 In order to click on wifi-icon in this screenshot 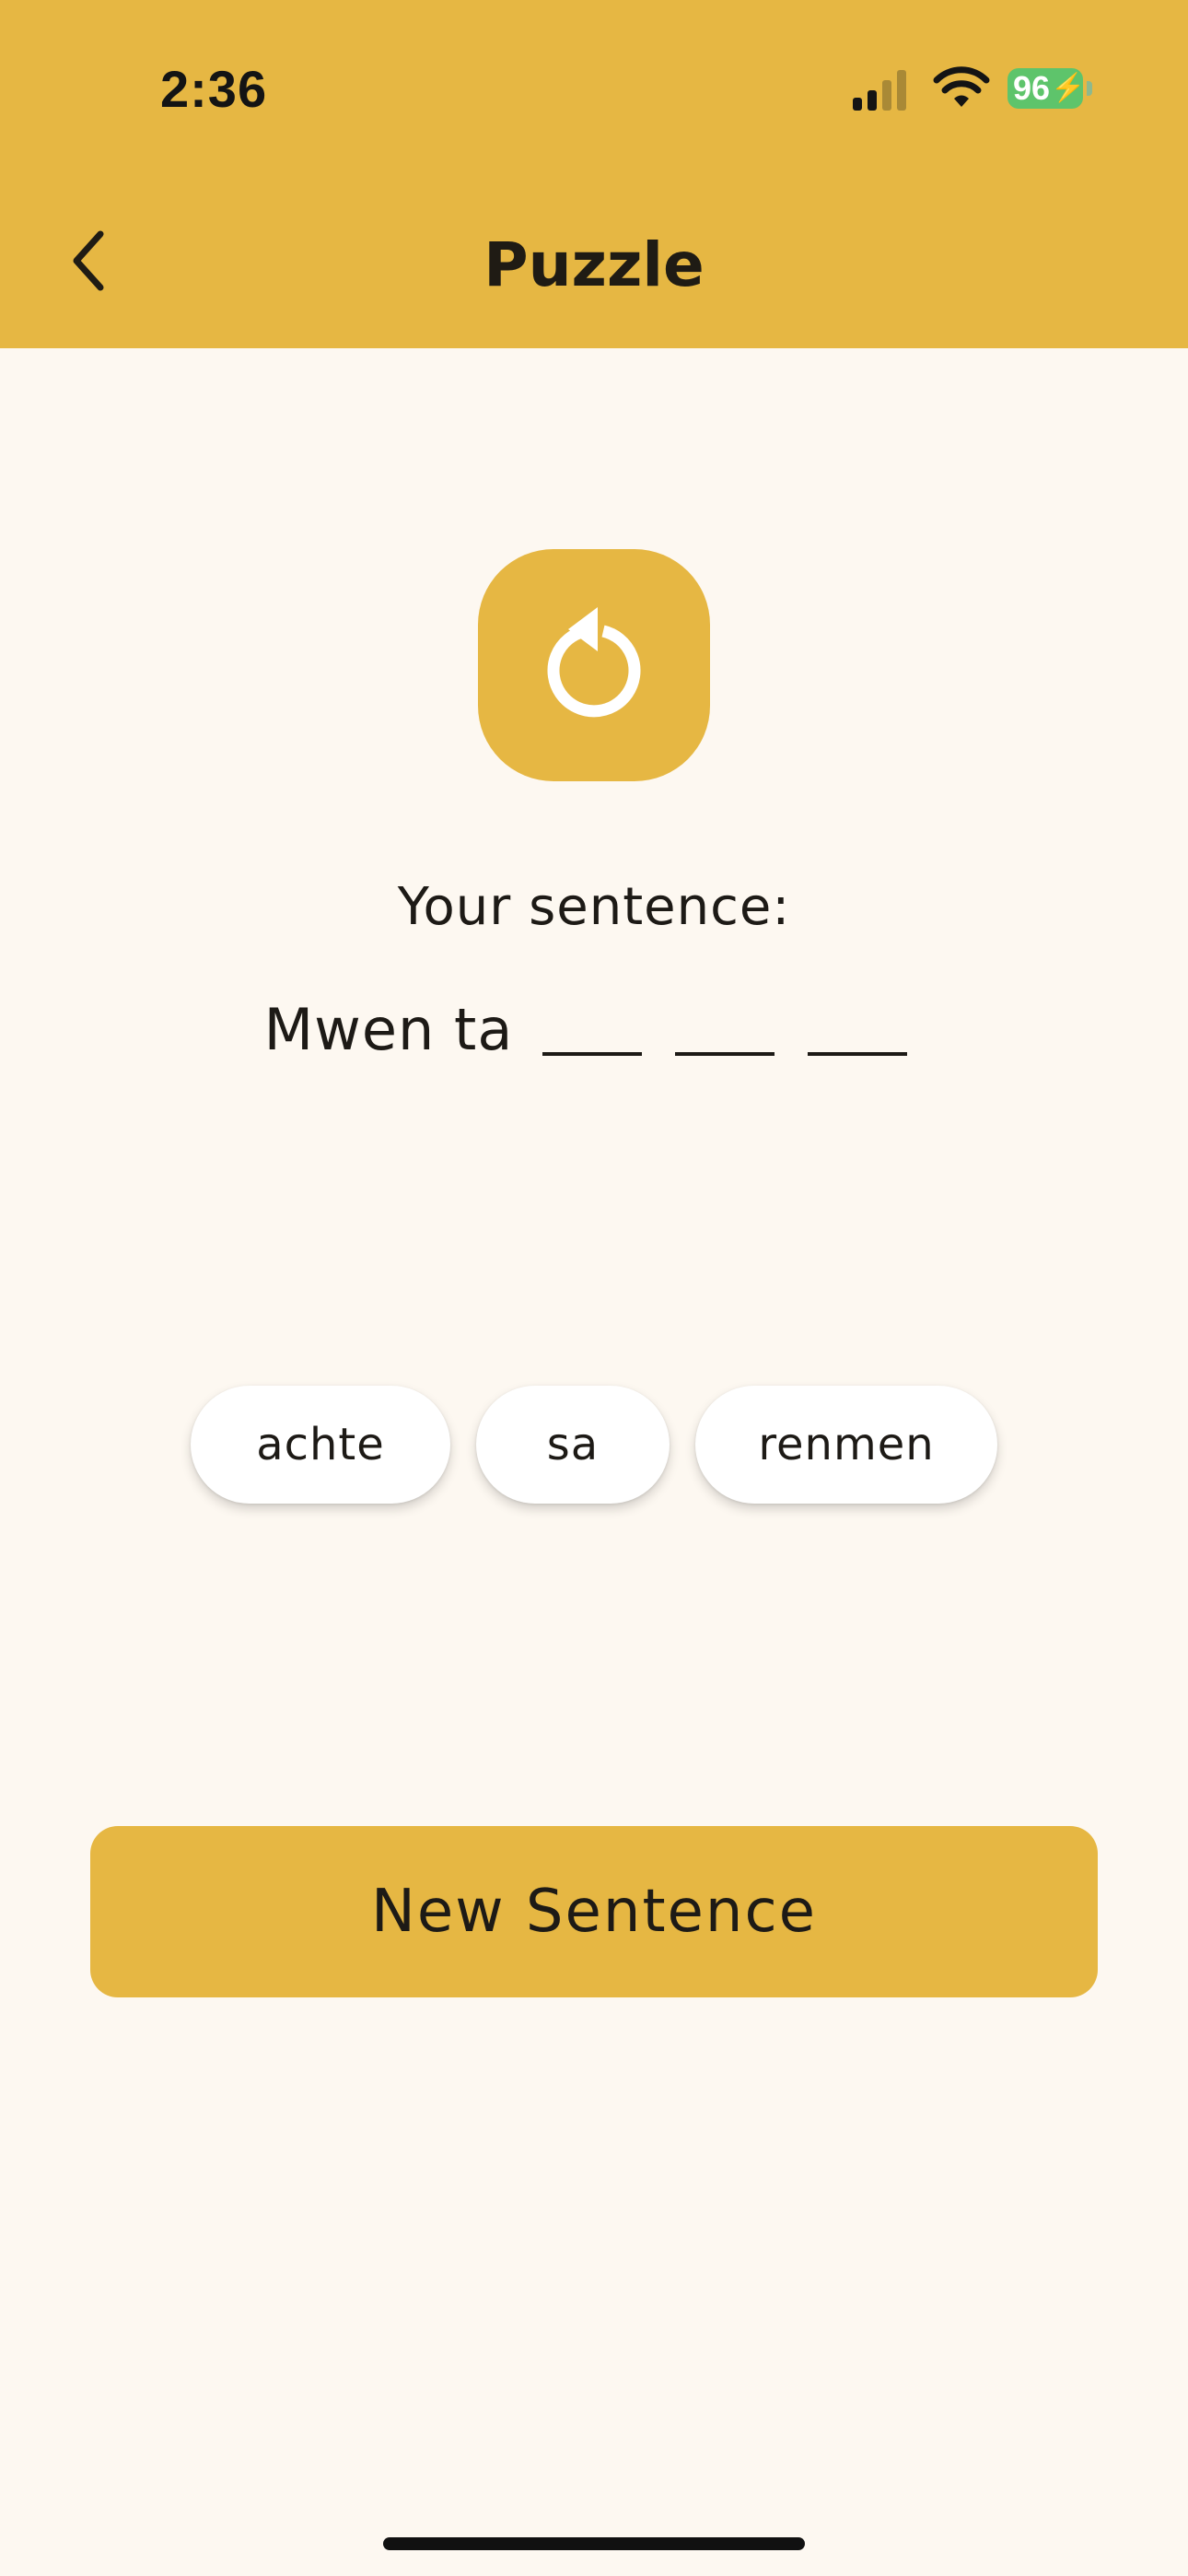, I will do `click(961, 86)`.